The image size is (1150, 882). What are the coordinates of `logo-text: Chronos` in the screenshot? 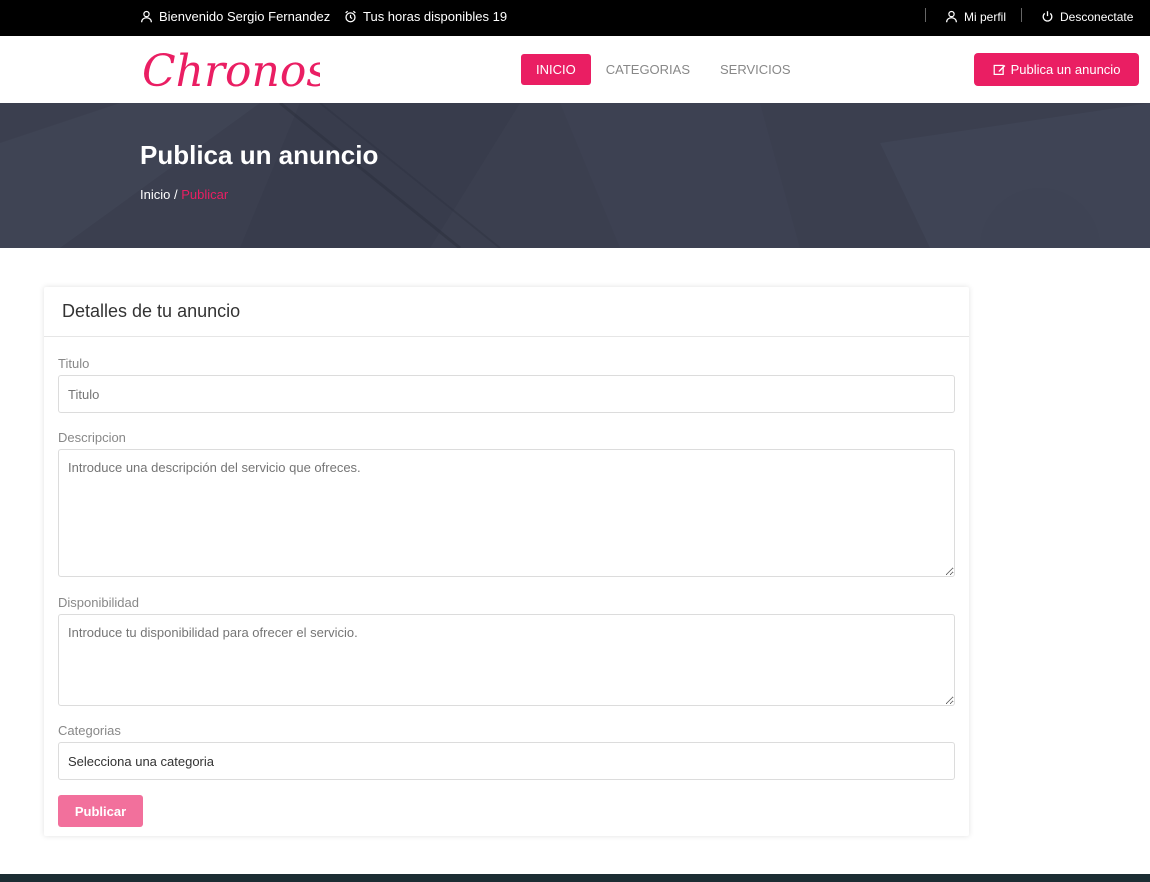 It's located at (231, 71).